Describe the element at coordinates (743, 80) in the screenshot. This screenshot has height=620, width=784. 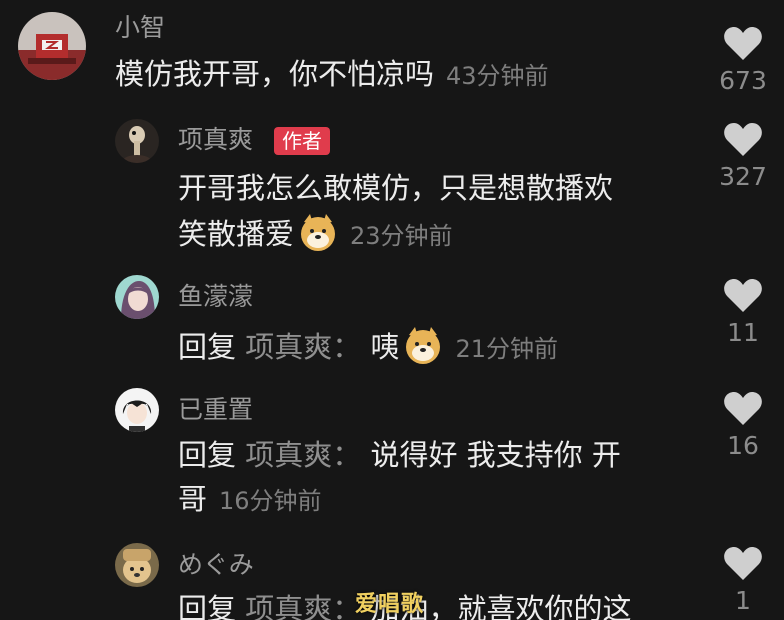
I see `like-count: 673` at that location.